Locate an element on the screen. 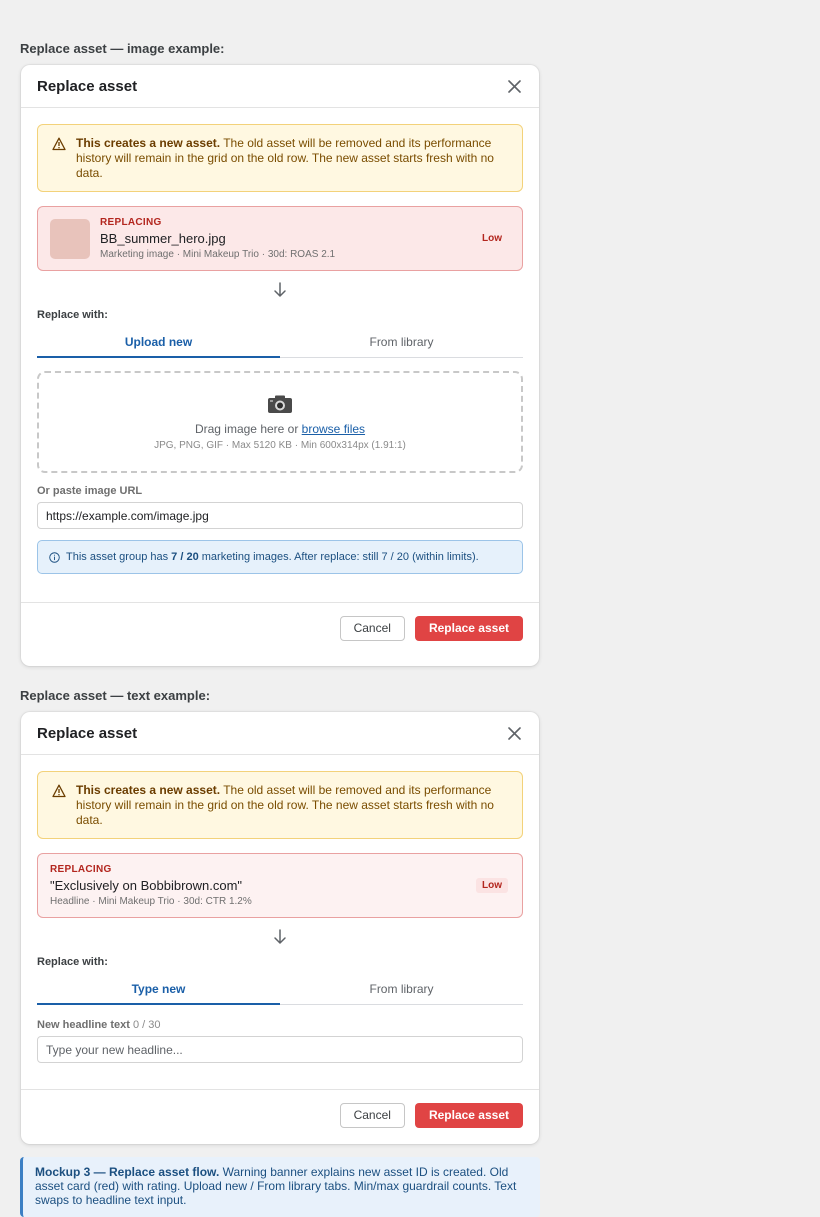  note-title: Mockup 3 — Replace asset flow. is located at coordinates (127, 1172).